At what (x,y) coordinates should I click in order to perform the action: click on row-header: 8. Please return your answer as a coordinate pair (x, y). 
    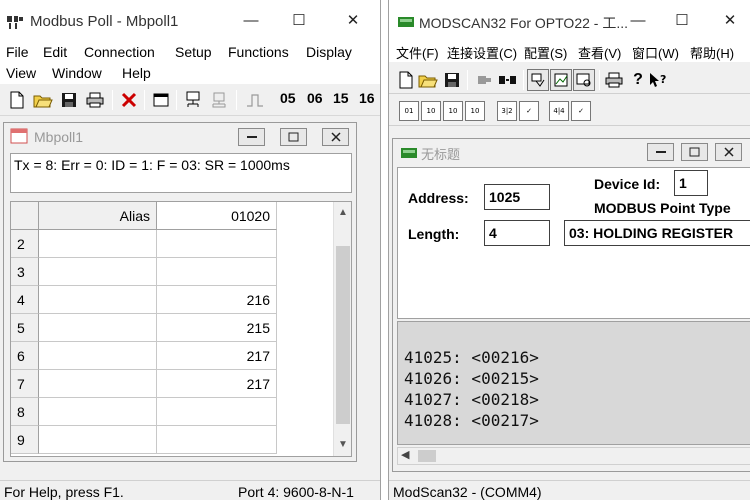
    Looking at the image, I should click on (25, 412).